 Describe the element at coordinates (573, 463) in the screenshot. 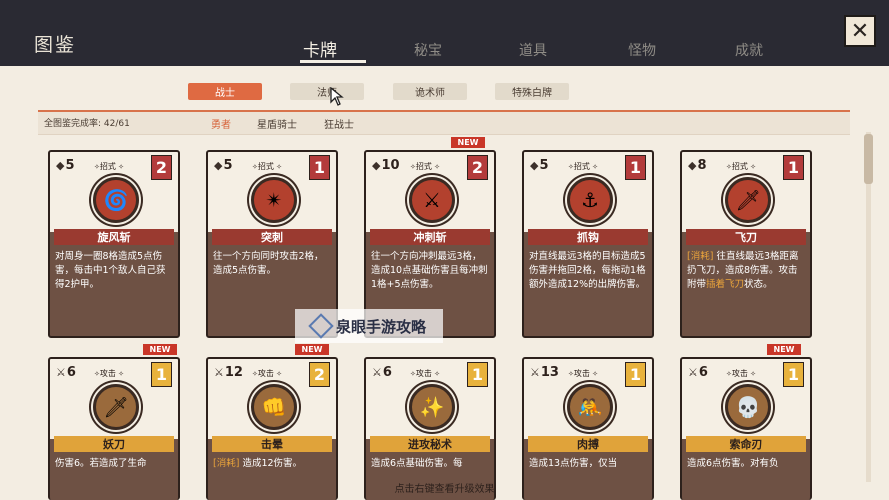

I see `card-description: 造成13点伤害，仅当` at that location.